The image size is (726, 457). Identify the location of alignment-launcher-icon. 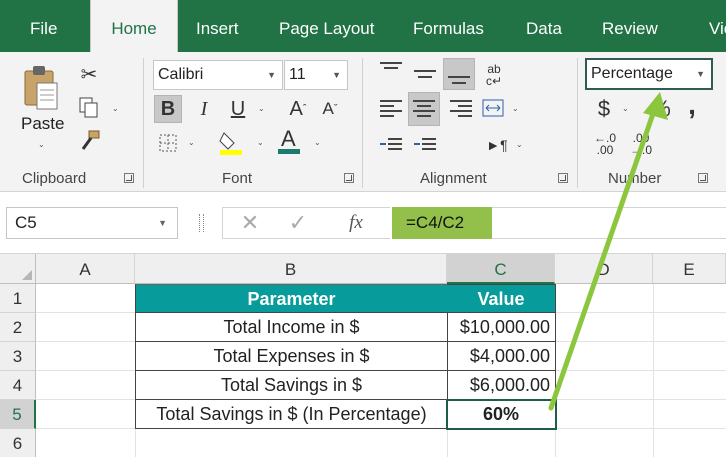
(563, 178).